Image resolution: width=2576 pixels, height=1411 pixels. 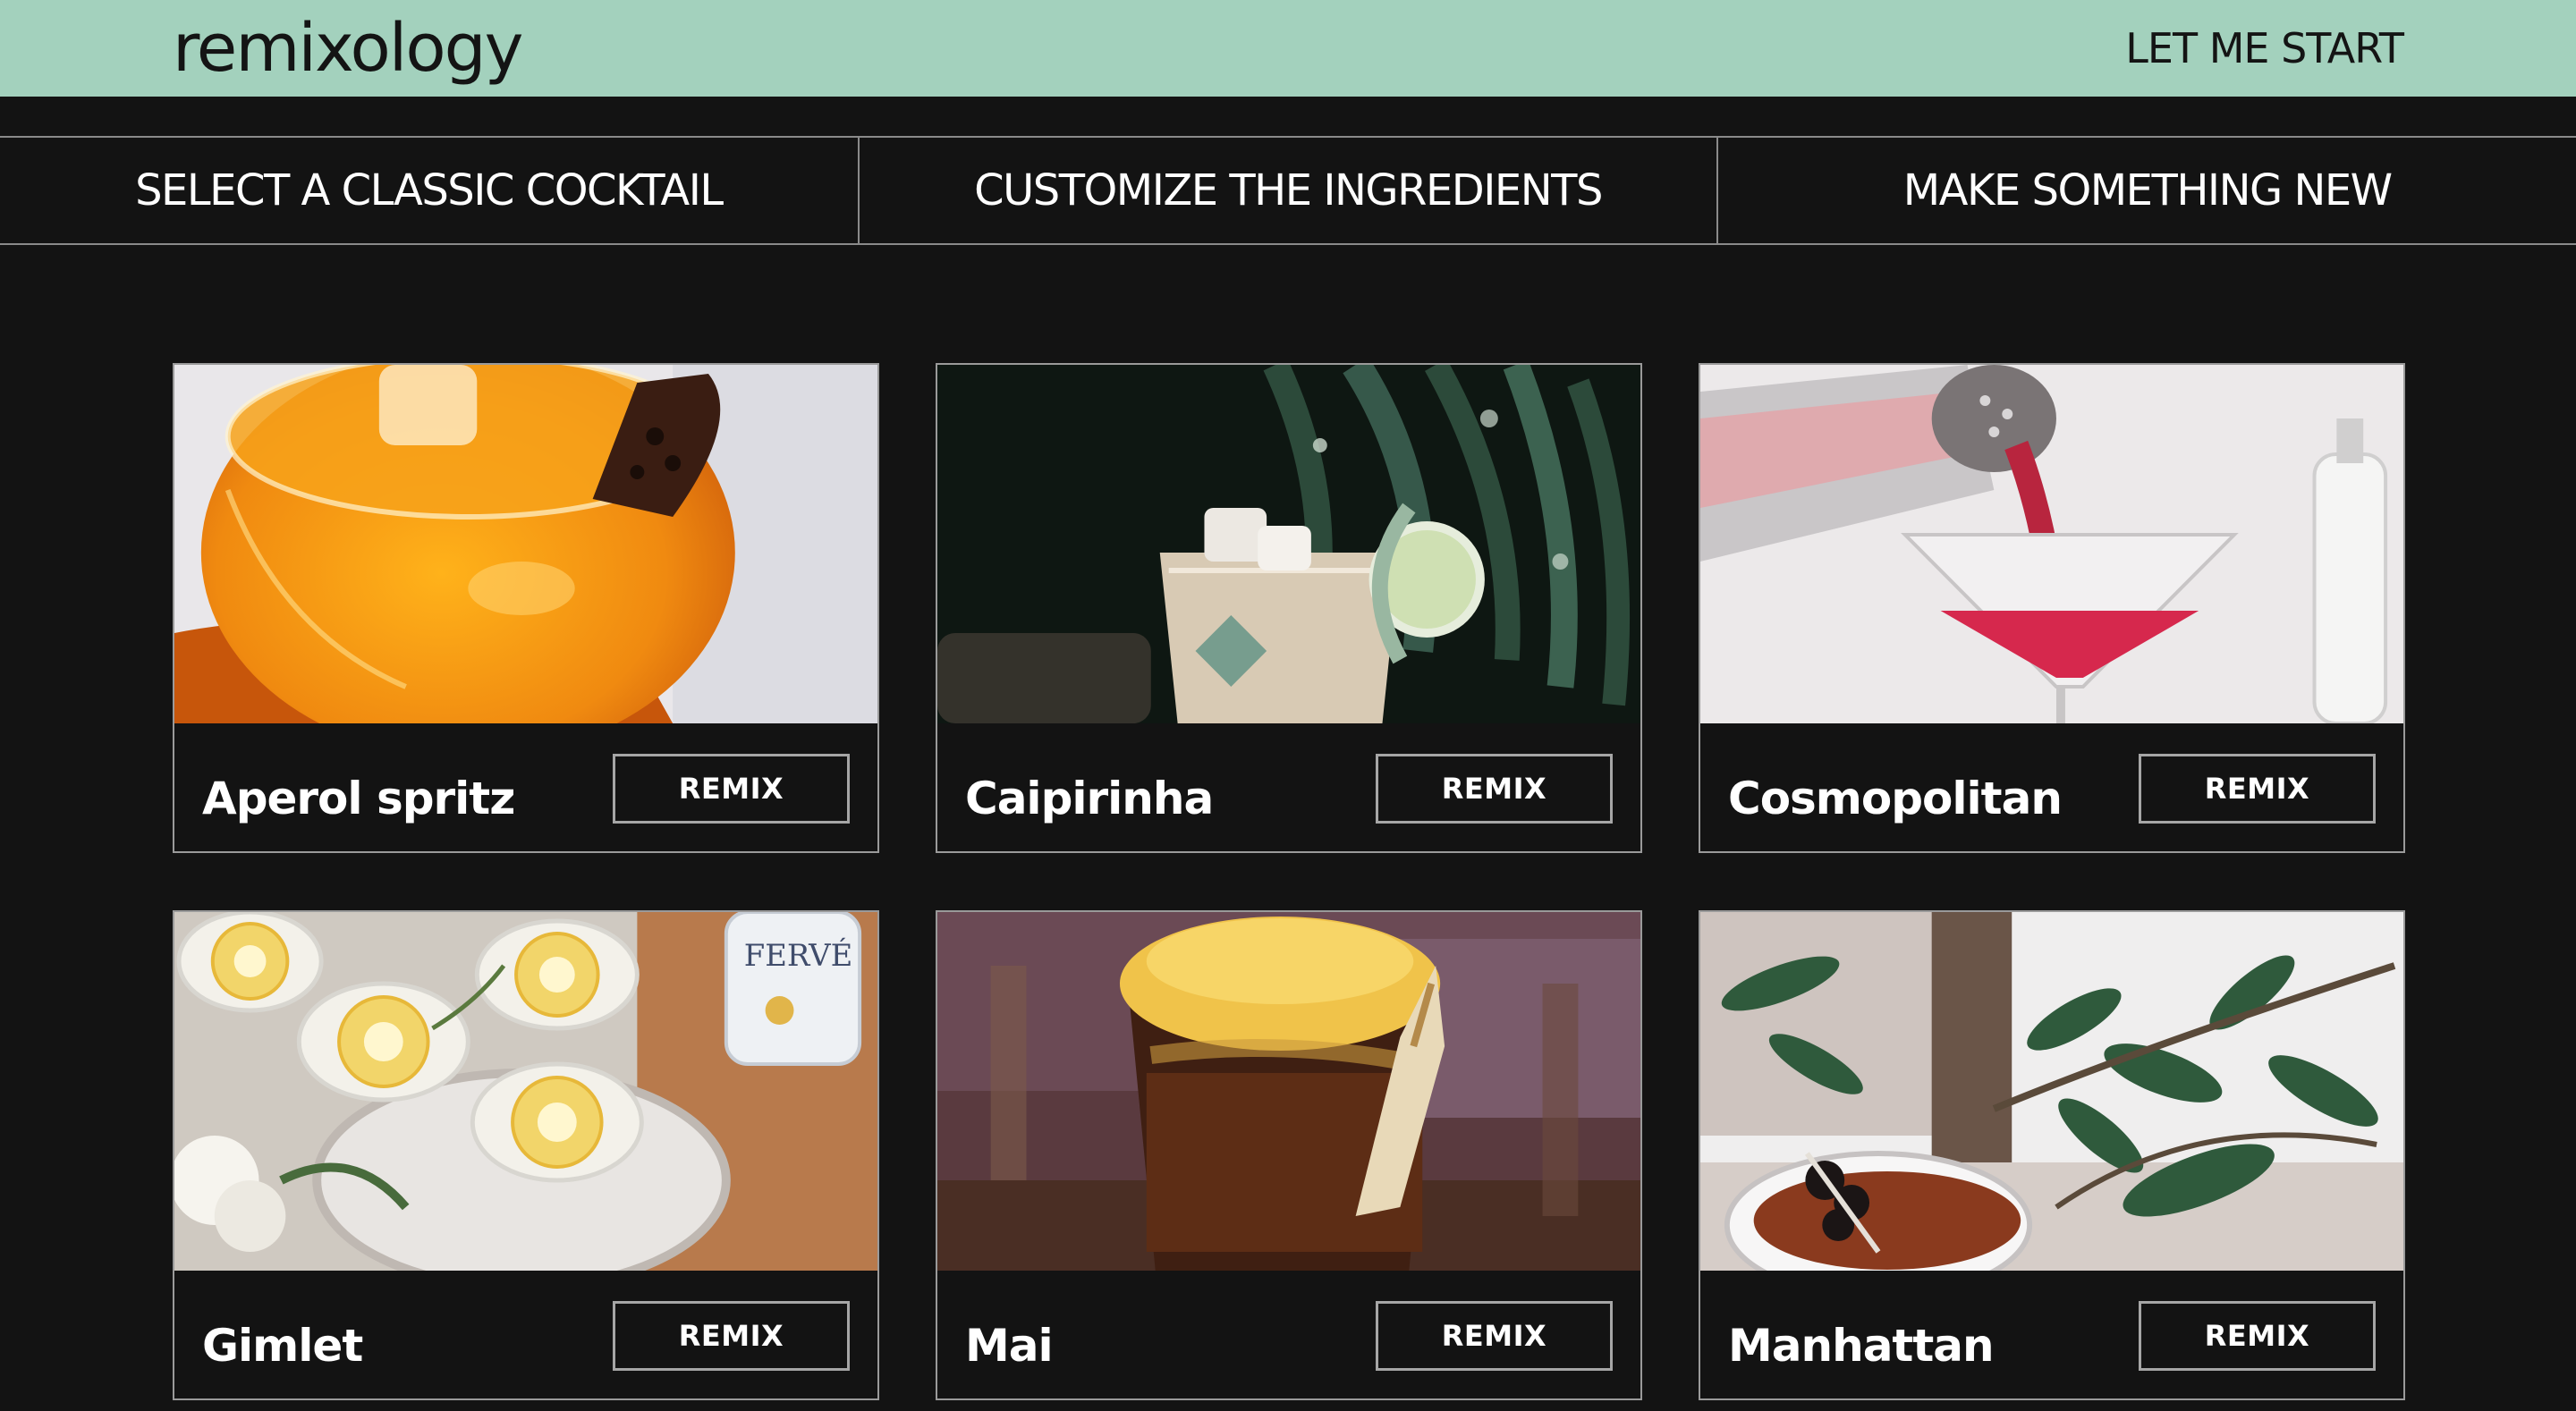 What do you see at coordinates (2051, 544) in the screenshot?
I see `cosmopolitan-photo` at bounding box center [2051, 544].